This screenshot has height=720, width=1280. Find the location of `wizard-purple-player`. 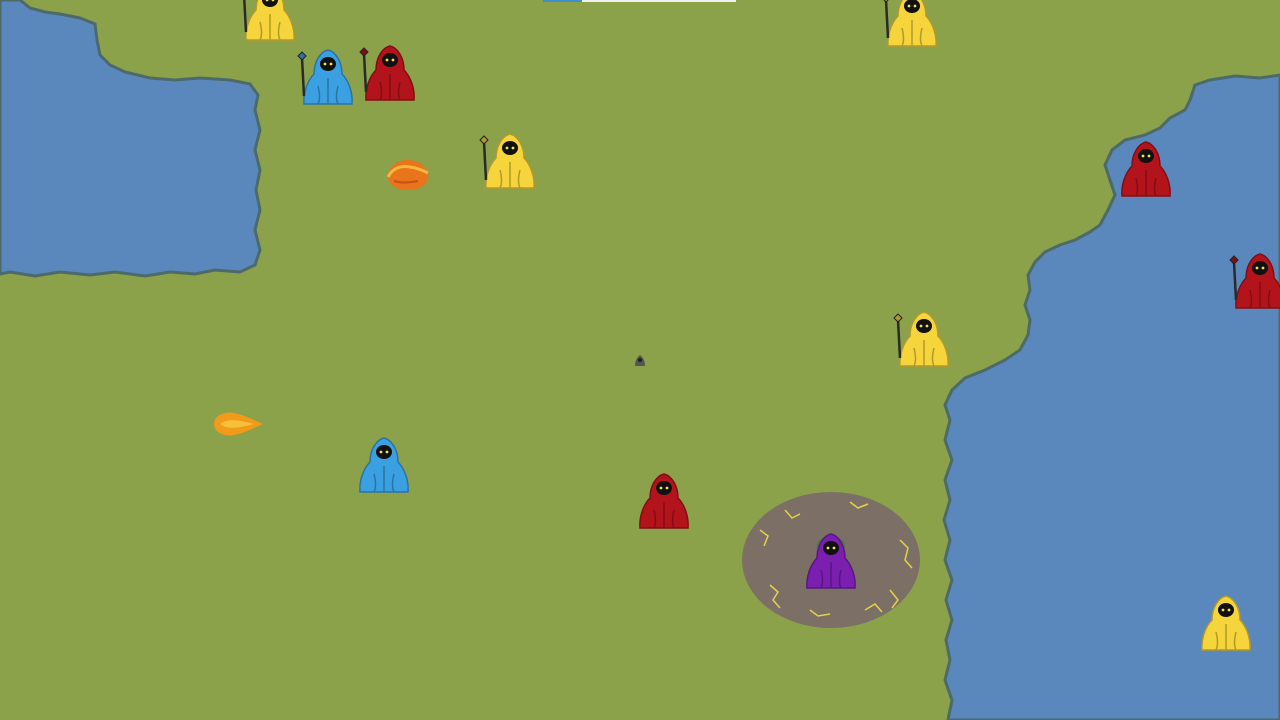

wizard-purple-player is located at coordinates (831, 560).